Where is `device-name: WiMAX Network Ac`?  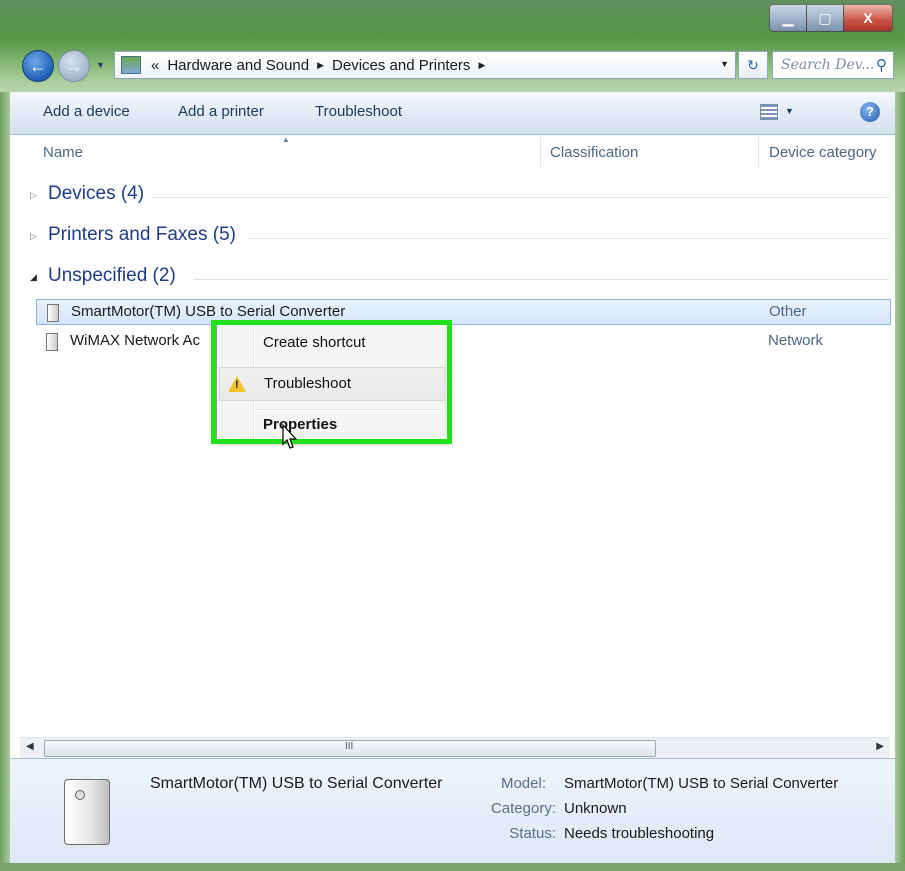 device-name: WiMAX Network Ac is located at coordinates (135, 340).